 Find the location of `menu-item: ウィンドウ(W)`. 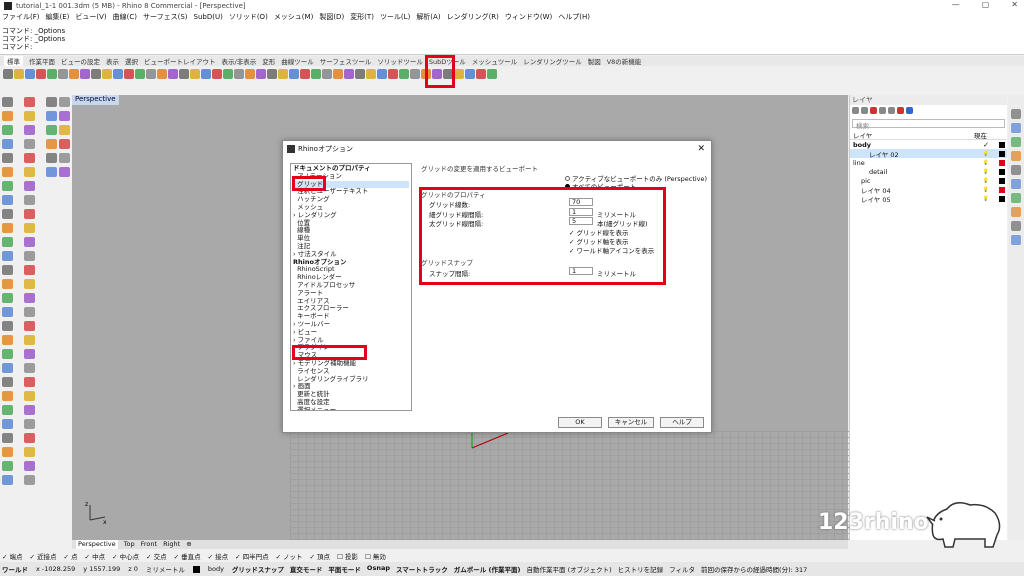

menu-item: ウィンドウ(W) is located at coordinates (528, 17).